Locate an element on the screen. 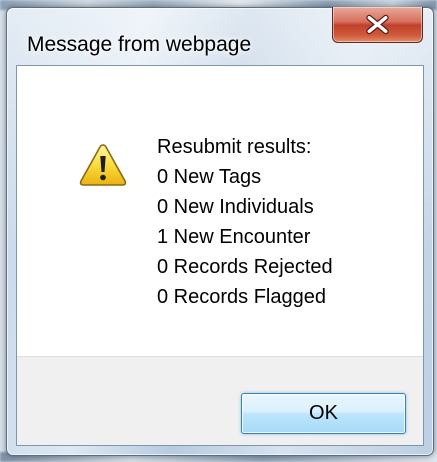 This screenshot has height=462, width=437. close-icon is located at coordinates (377, 24).